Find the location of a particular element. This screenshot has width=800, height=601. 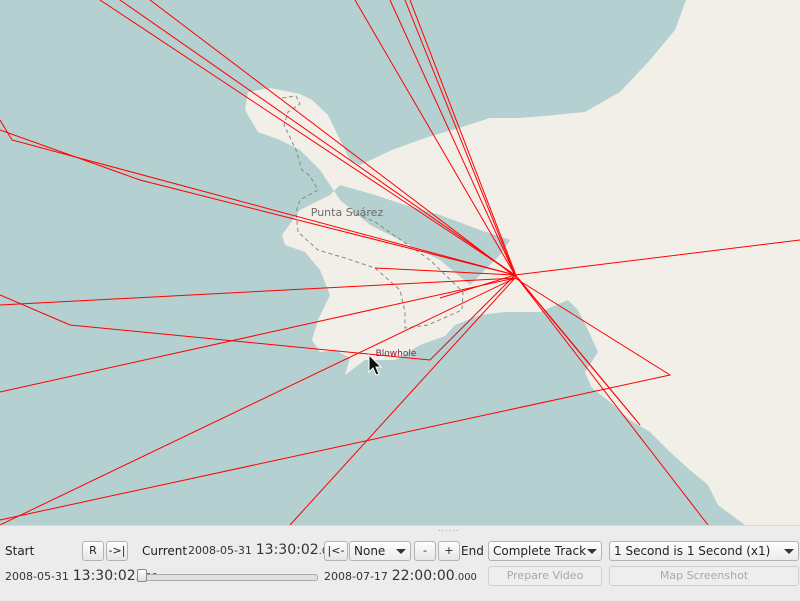

end-date: 2008-07-17 is located at coordinates (356, 576).